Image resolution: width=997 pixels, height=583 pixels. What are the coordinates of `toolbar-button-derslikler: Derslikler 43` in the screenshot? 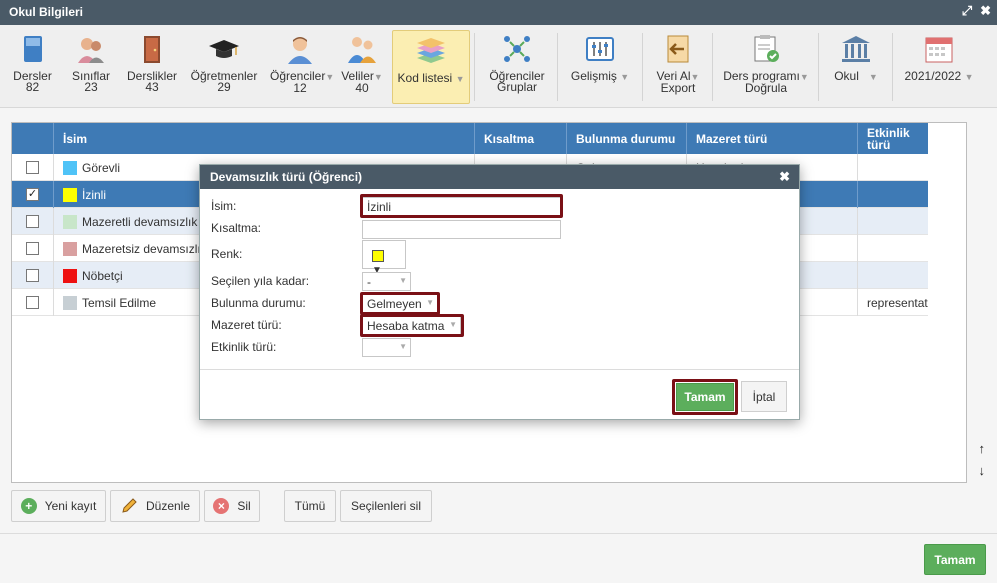 It's located at (152, 67).